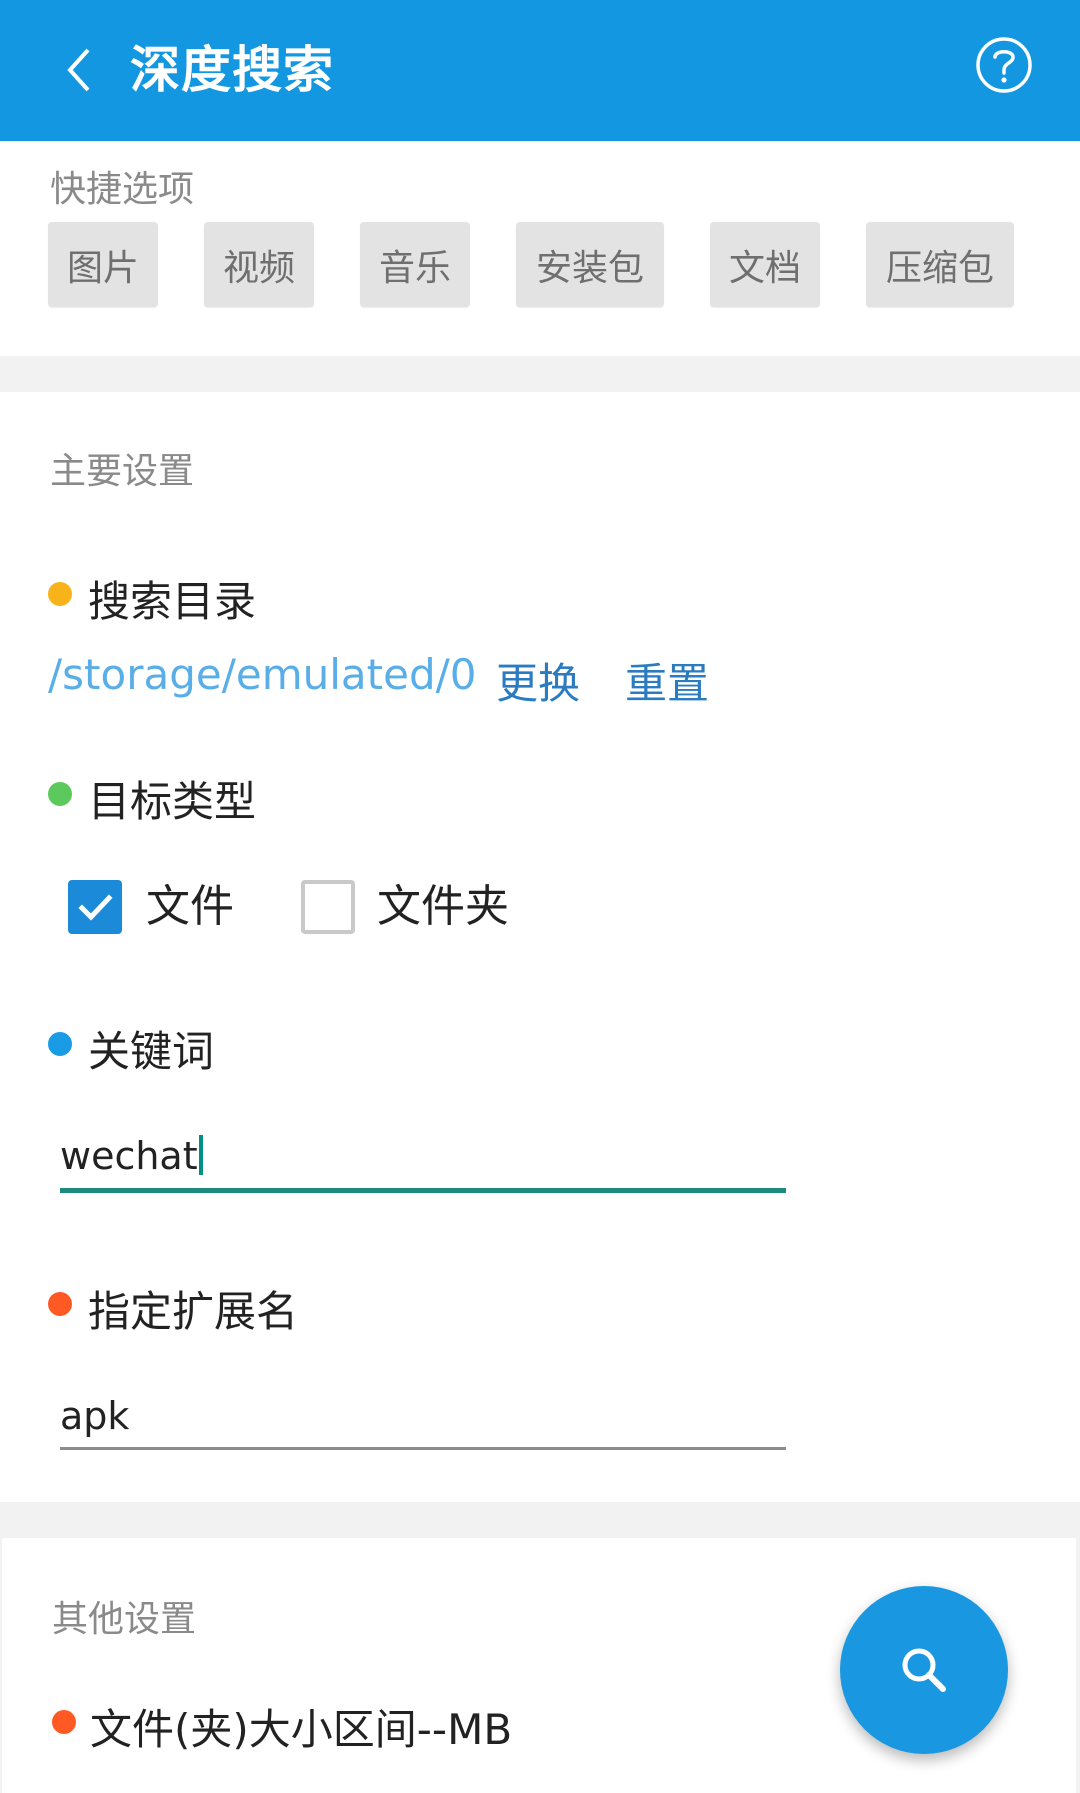 The width and height of the screenshot is (1080, 1793). Describe the element at coordinates (540, 70) in the screenshot. I see `app-bar: 深度搜索` at that location.